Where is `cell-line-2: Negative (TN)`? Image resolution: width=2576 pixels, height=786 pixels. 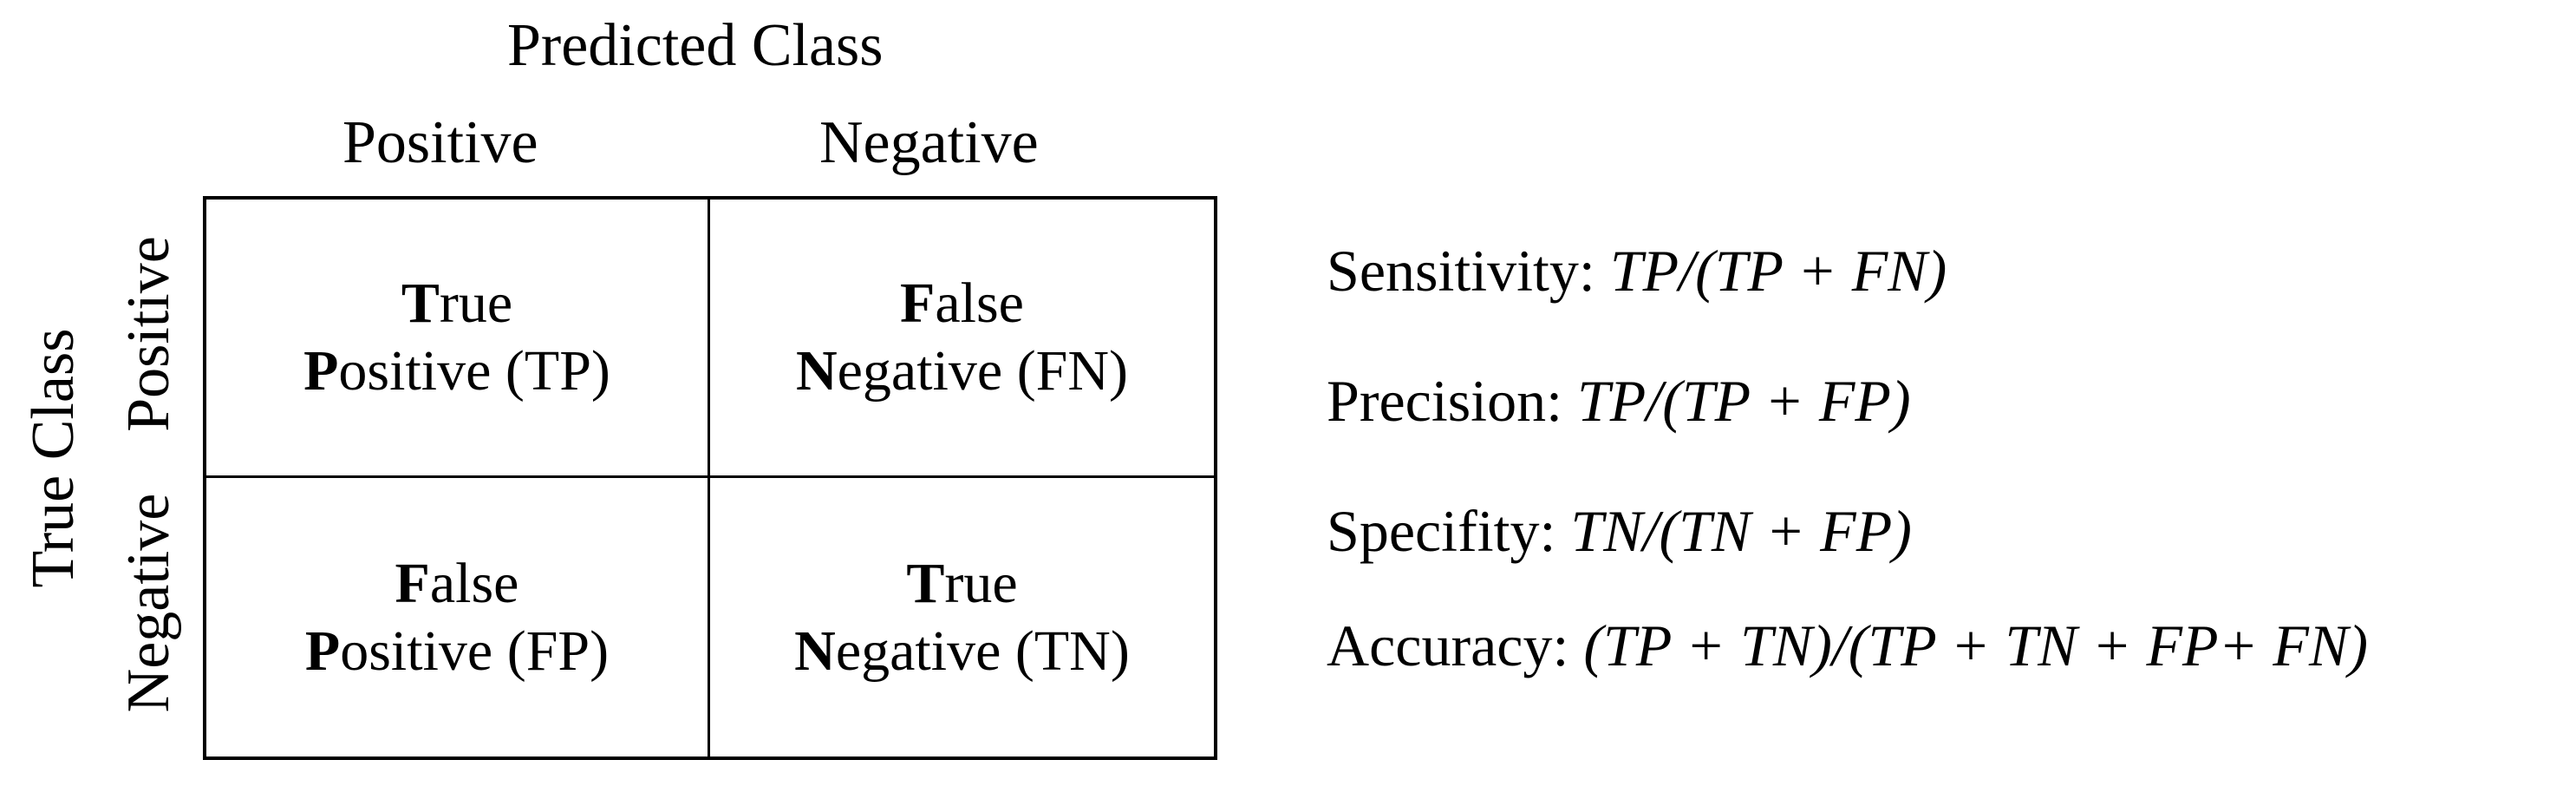
cell-line-2: Negative (TN) is located at coordinates (962, 651).